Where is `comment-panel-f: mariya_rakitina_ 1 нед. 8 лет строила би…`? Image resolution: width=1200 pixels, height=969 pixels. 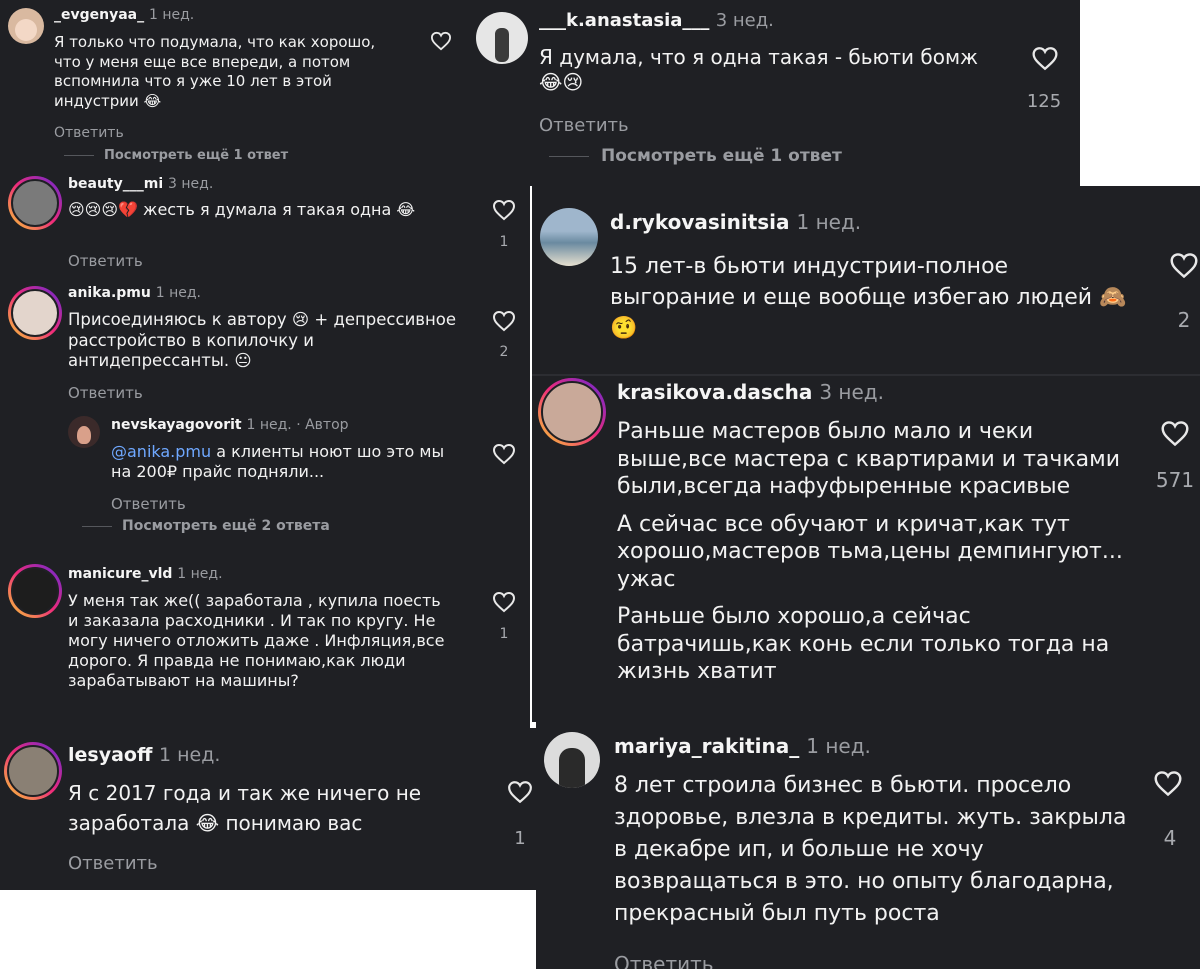
comment-panel-f: mariya_rakitina_ 1 нед. 8 лет строила би… is located at coordinates (868, 845).